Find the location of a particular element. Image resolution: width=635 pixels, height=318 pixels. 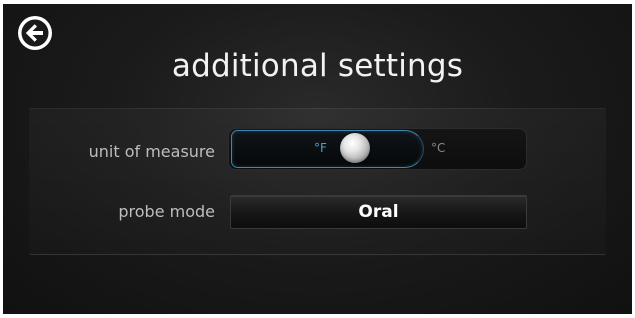

arrow-left-circle-icon is located at coordinates (35, 33).